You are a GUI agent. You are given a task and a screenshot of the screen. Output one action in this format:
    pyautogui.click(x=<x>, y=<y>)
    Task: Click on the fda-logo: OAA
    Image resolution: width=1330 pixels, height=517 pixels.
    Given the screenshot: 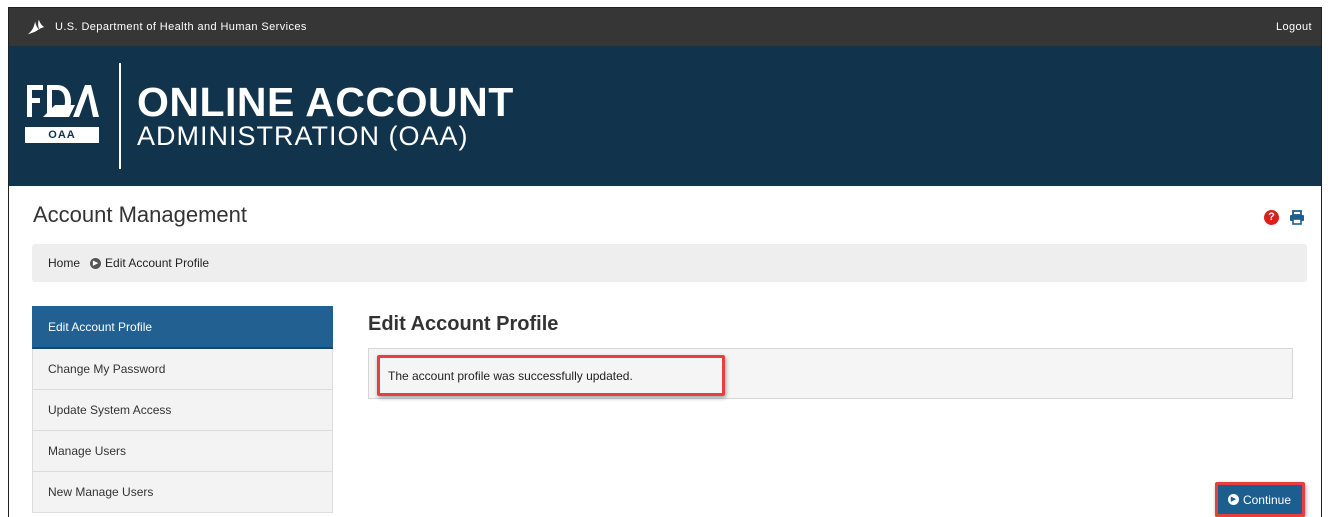 What is the action you would take?
    pyautogui.click(x=69, y=116)
    